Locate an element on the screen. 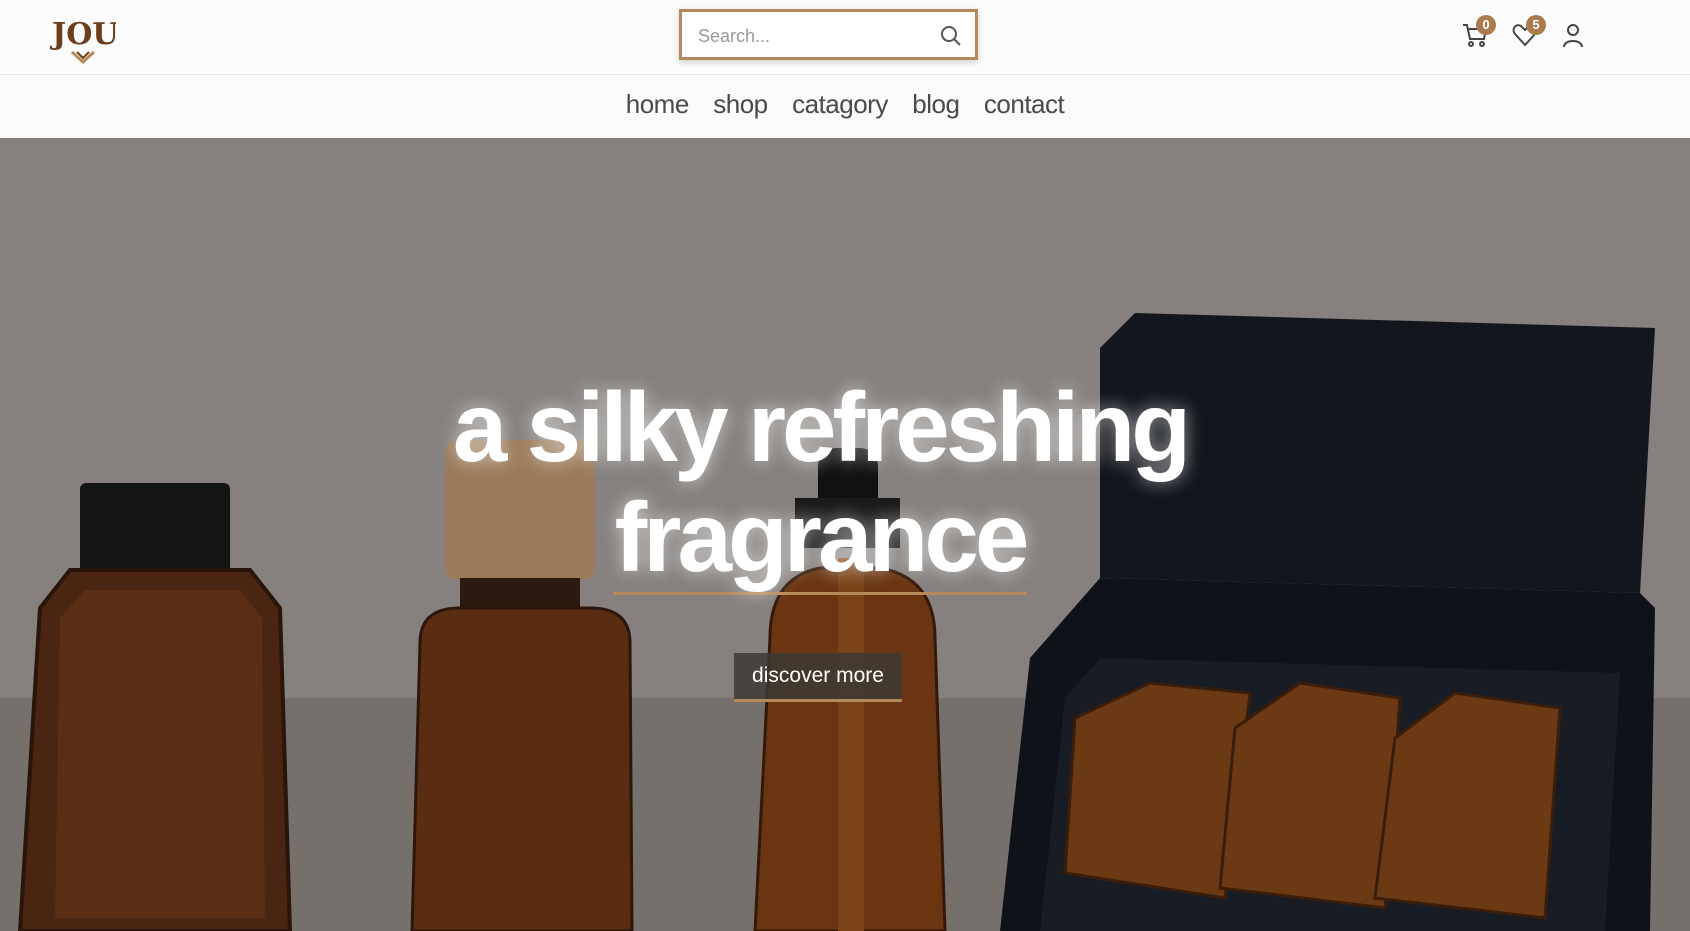 Image resolution: width=1690 pixels, height=931 pixels. header-bar: JOUD 0 5 is located at coordinates (845, 37).